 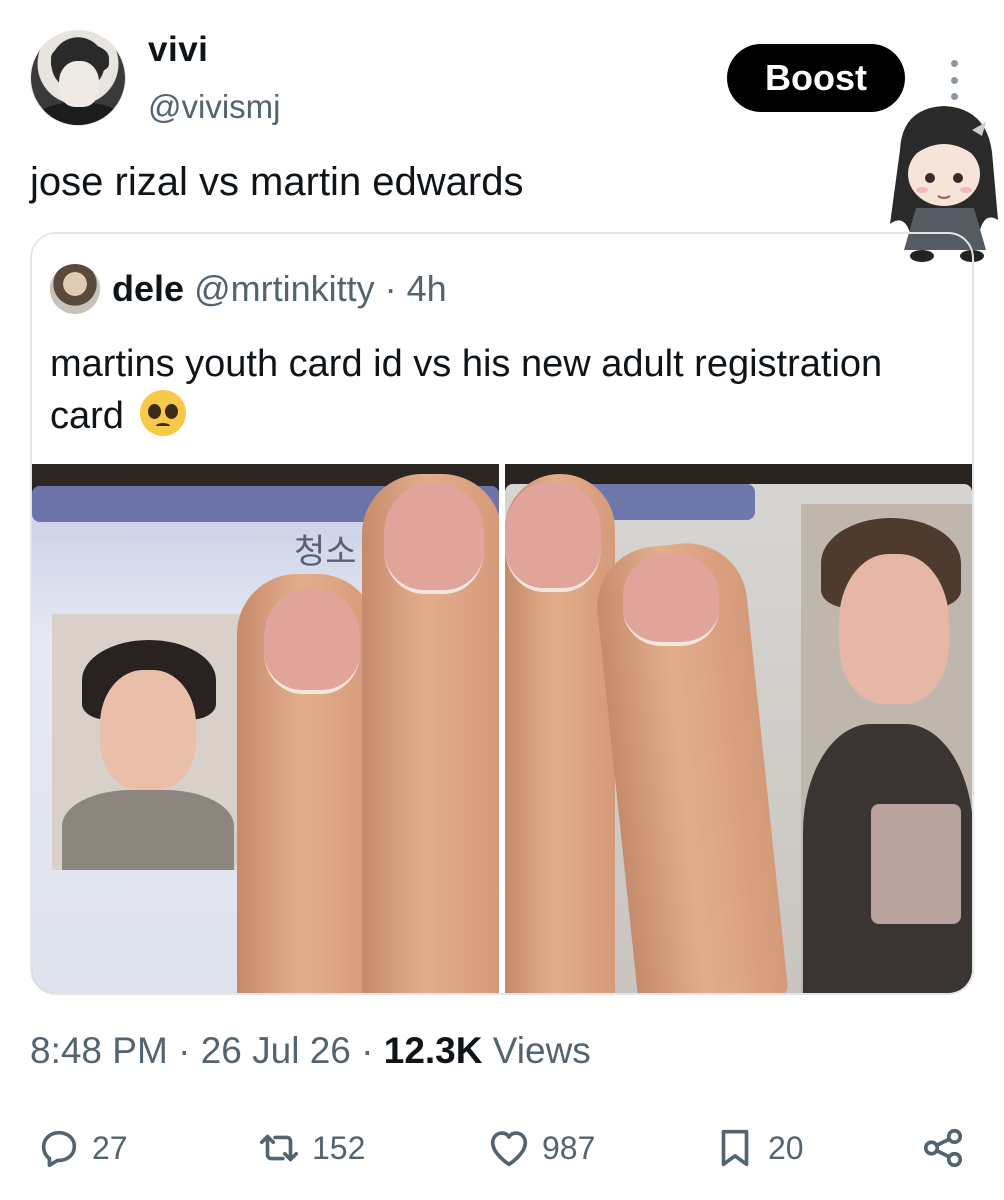 What do you see at coordinates (339, 1147) in the screenshot?
I see `repost-count: 152` at bounding box center [339, 1147].